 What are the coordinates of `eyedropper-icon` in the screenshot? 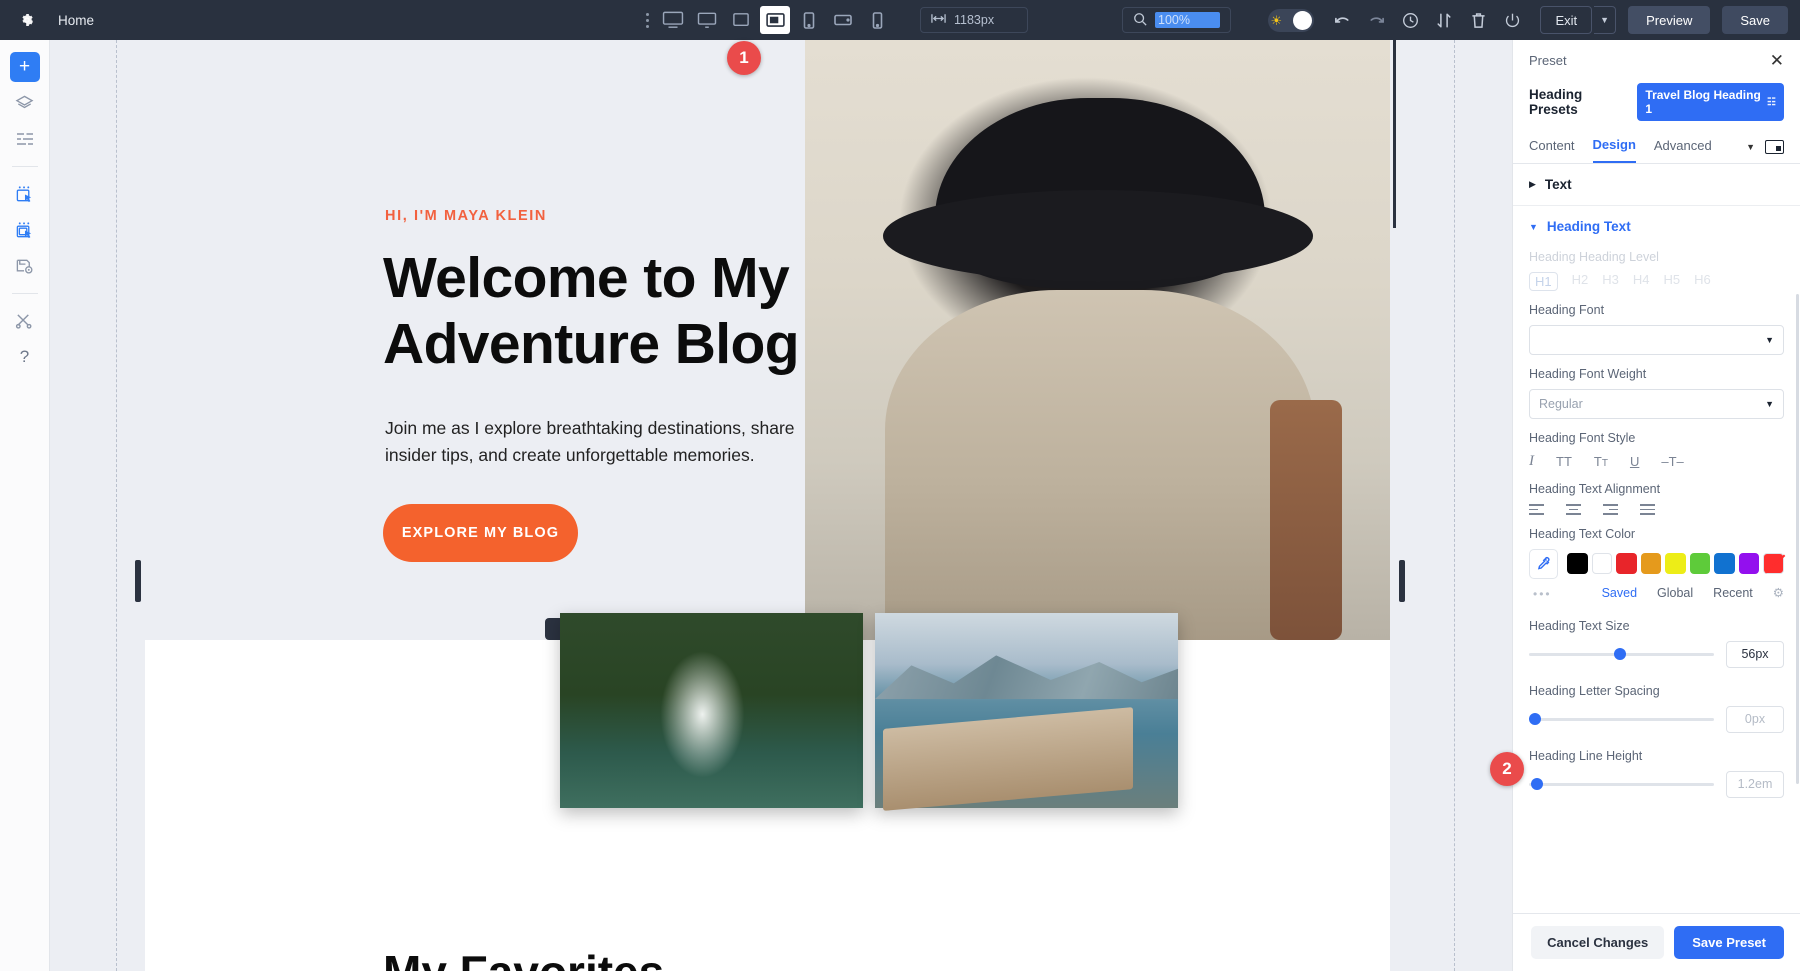 It's located at (1544, 563).